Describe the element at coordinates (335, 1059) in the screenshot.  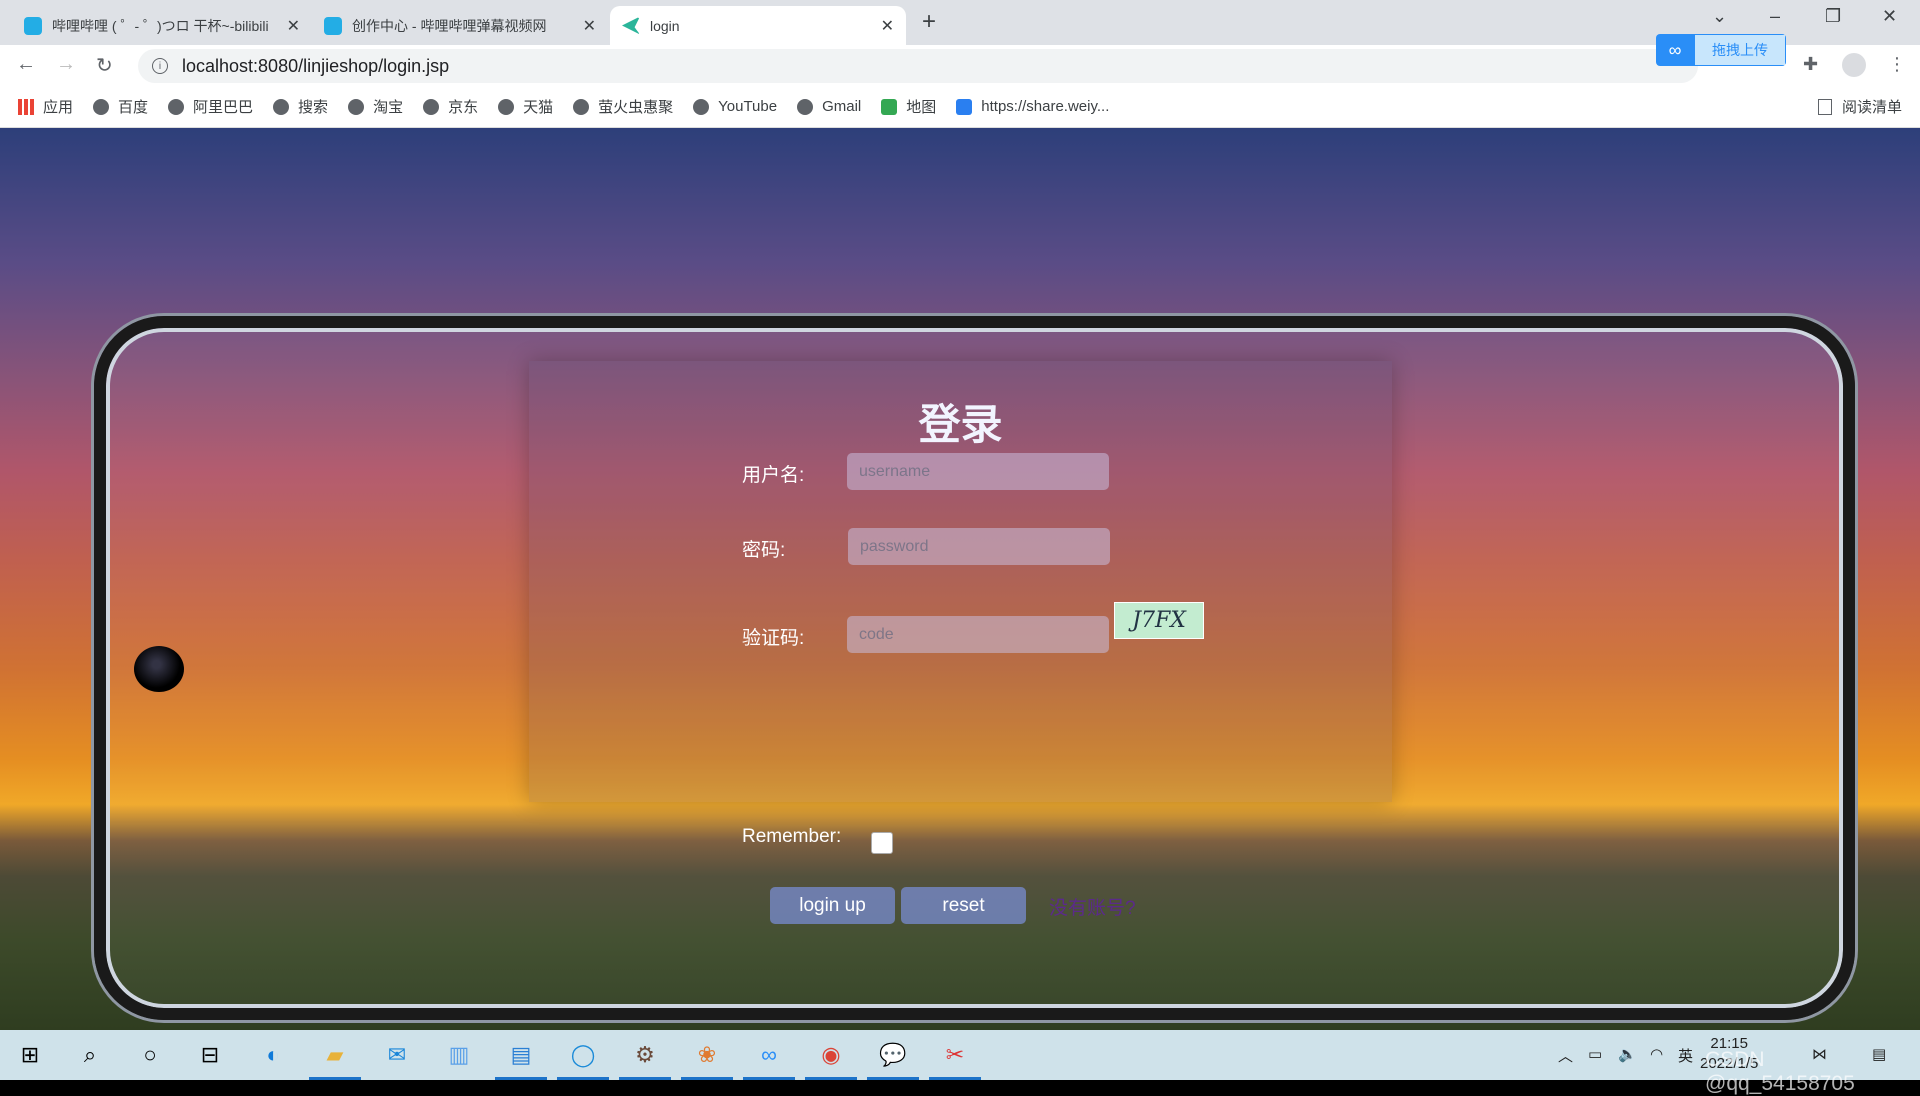
I see `file-explorer-icon: ▰` at that location.